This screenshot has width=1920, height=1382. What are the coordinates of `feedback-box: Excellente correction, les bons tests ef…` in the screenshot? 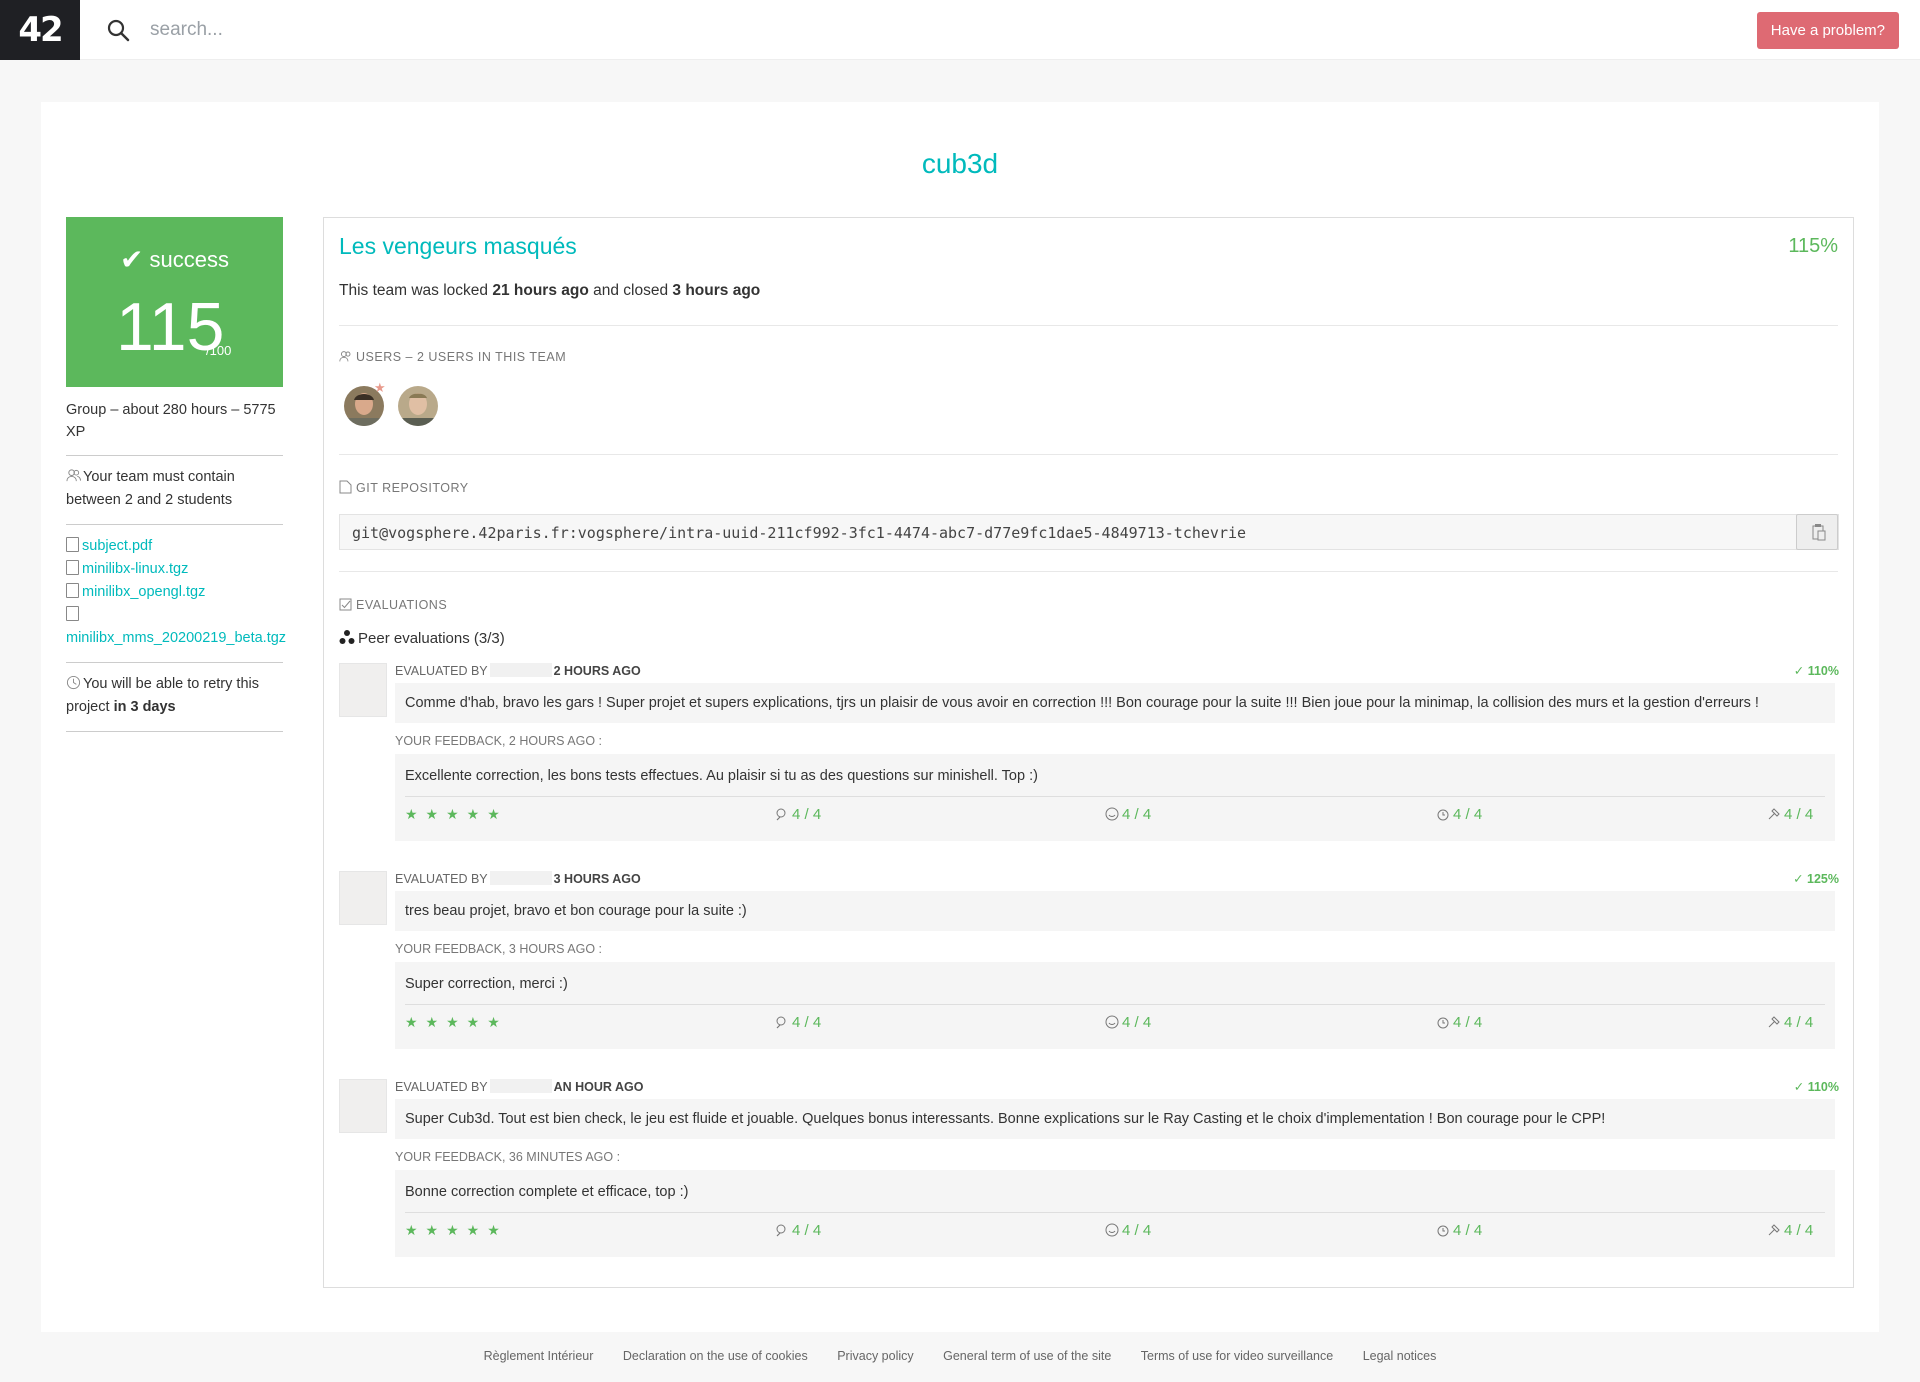 It's located at (1115, 797).